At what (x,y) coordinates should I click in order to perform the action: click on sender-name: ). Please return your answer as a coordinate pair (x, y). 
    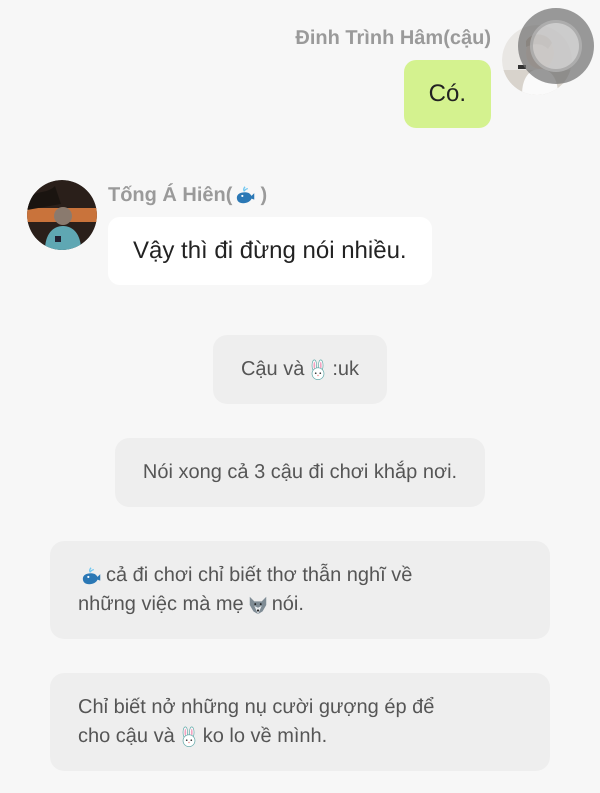
    Looking at the image, I should click on (264, 195).